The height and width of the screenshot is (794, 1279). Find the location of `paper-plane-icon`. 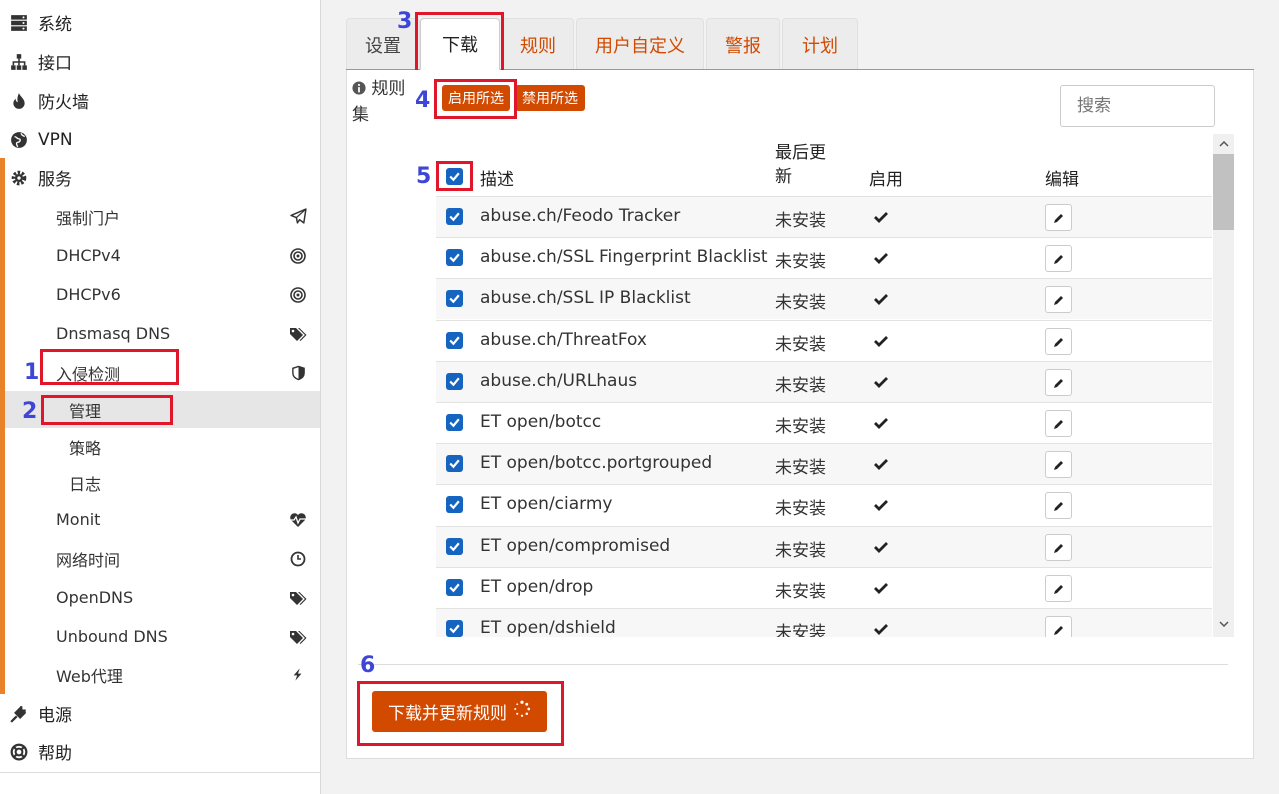

paper-plane-icon is located at coordinates (298, 217).